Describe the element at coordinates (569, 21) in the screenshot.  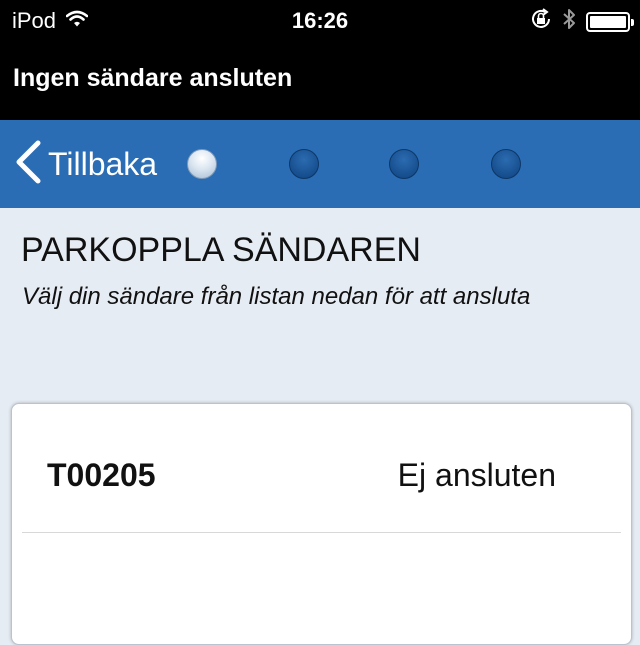
I see `bluetooth-icon` at that location.